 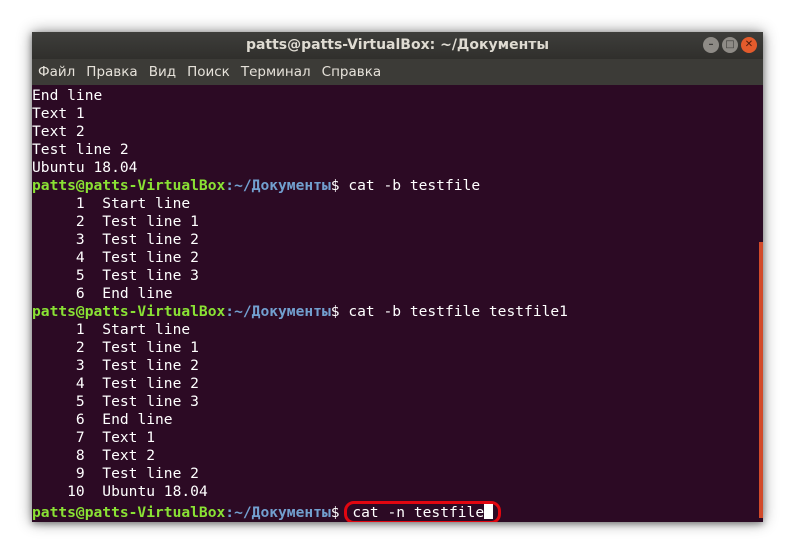 What do you see at coordinates (120, 491) in the screenshot?
I see `terminal-line: 10 Ubuntu 18.04` at bounding box center [120, 491].